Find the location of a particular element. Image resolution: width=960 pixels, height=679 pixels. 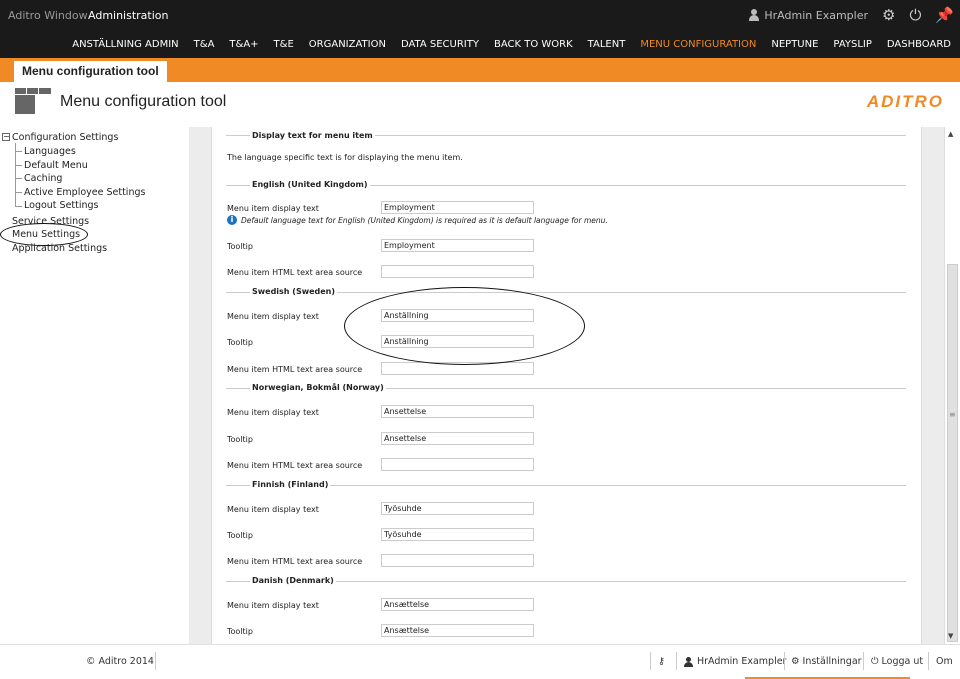

nav-item-neptune: NEPTUNE is located at coordinates (794, 44).